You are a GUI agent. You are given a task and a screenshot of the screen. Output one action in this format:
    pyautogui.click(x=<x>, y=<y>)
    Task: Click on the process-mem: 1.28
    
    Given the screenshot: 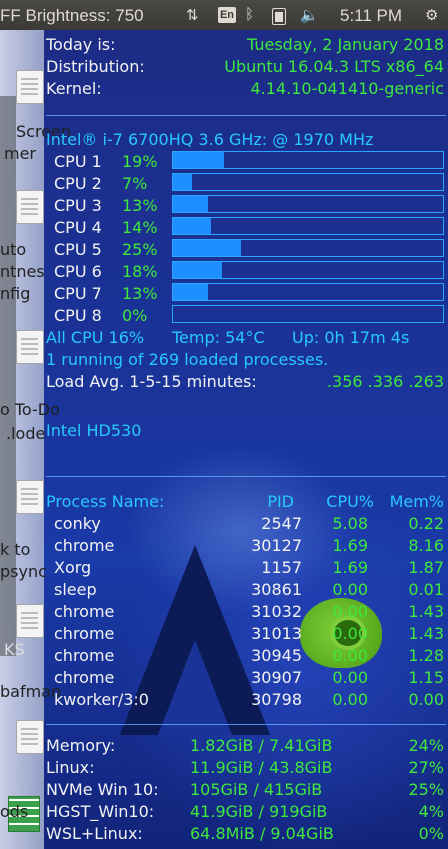 What is the action you would take?
    pyautogui.click(x=426, y=655)
    